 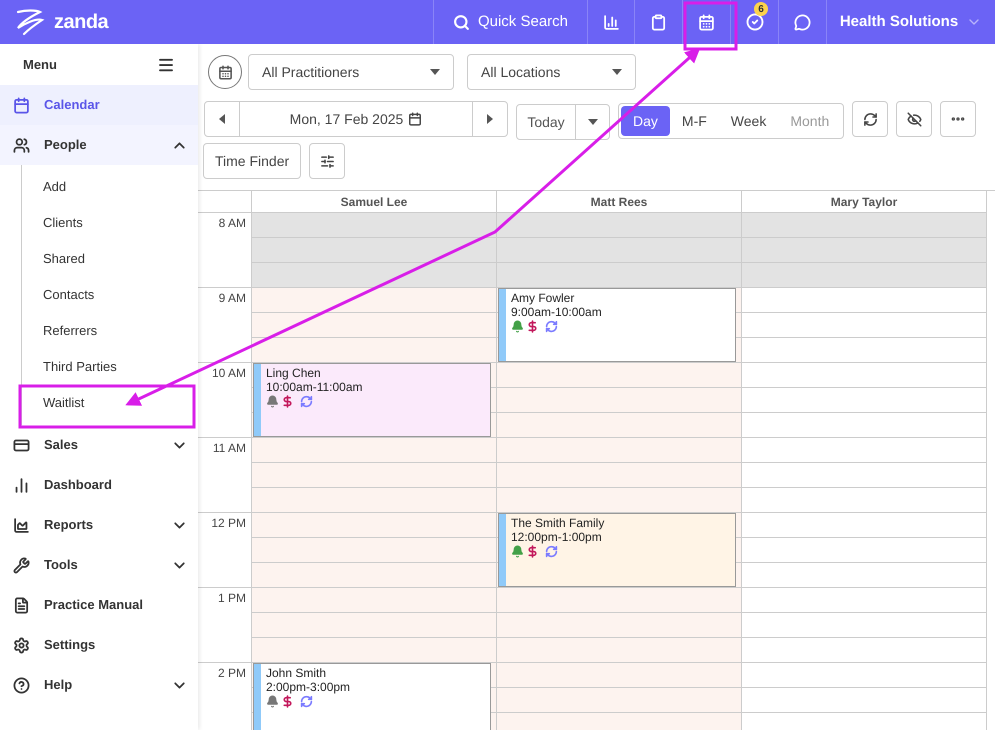 I want to click on sidebar-item: Practice Manual, so click(x=99, y=605).